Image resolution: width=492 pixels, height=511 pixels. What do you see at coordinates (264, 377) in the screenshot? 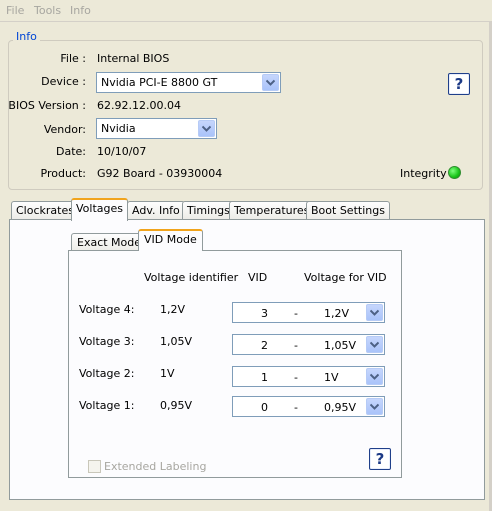
I see `voltage-2-vid: 1` at bounding box center [264, 377].